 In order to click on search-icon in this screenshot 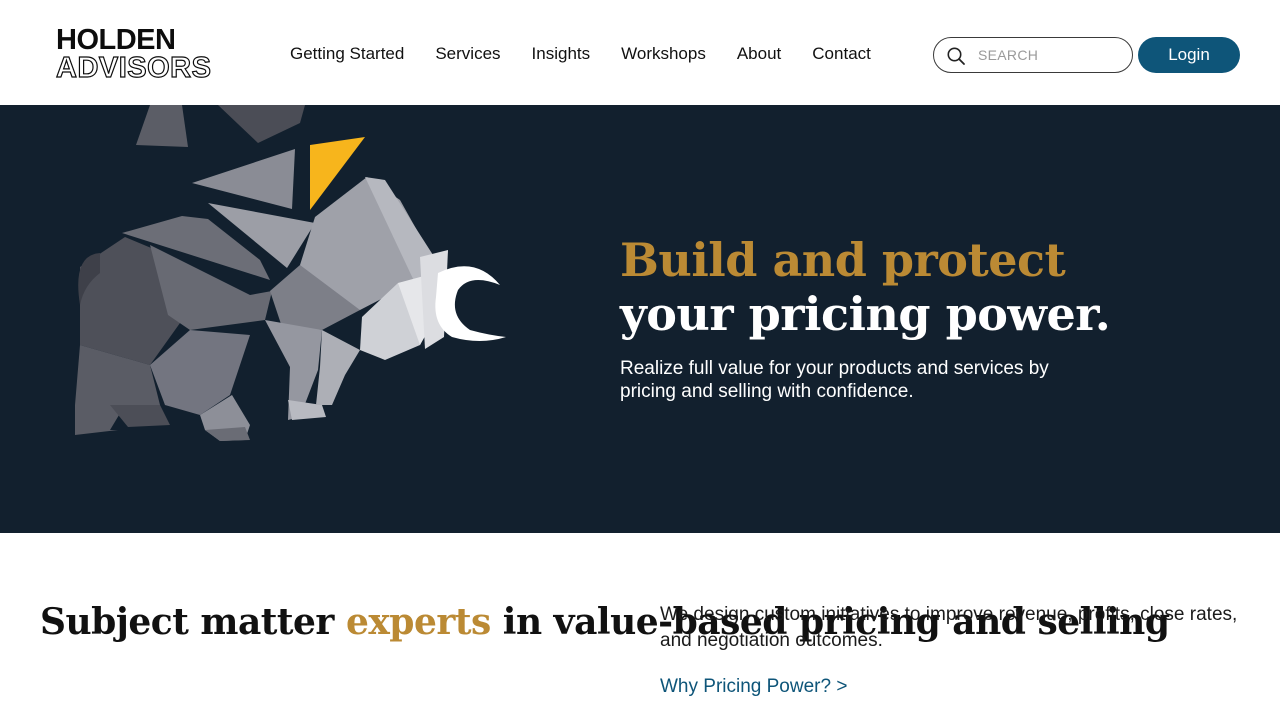, I will do `click(956, 56)`.